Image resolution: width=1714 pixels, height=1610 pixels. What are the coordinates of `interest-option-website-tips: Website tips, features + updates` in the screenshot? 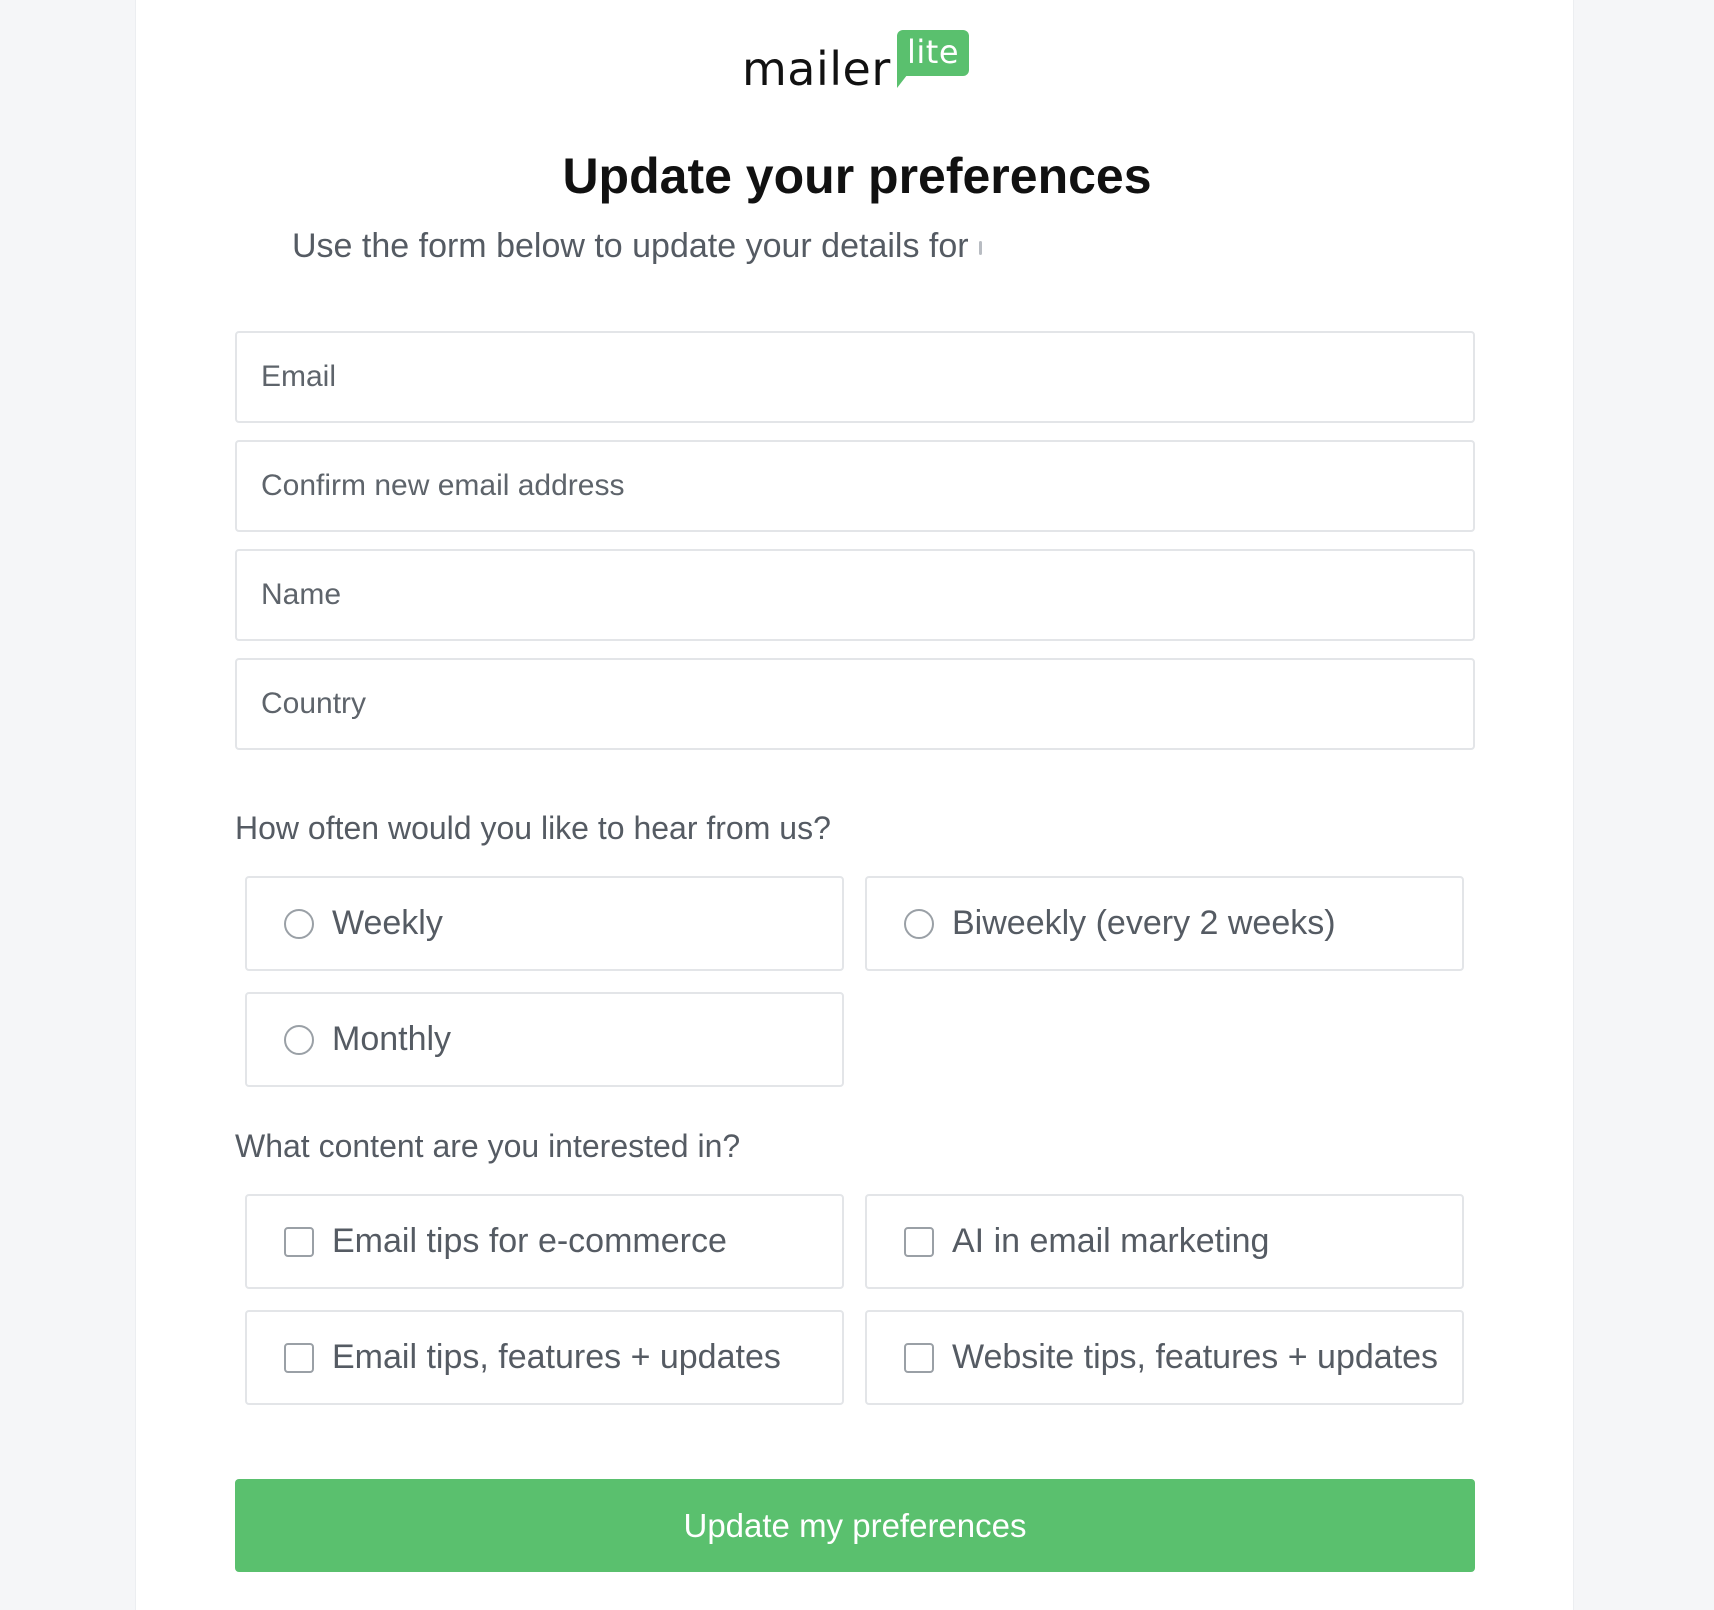 It's located at (1164, 1357).